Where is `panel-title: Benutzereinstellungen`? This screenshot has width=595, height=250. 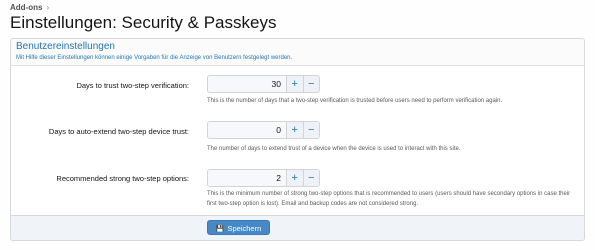
panel-title: Benutzereinstellungen is located at coordinates (65, 46).